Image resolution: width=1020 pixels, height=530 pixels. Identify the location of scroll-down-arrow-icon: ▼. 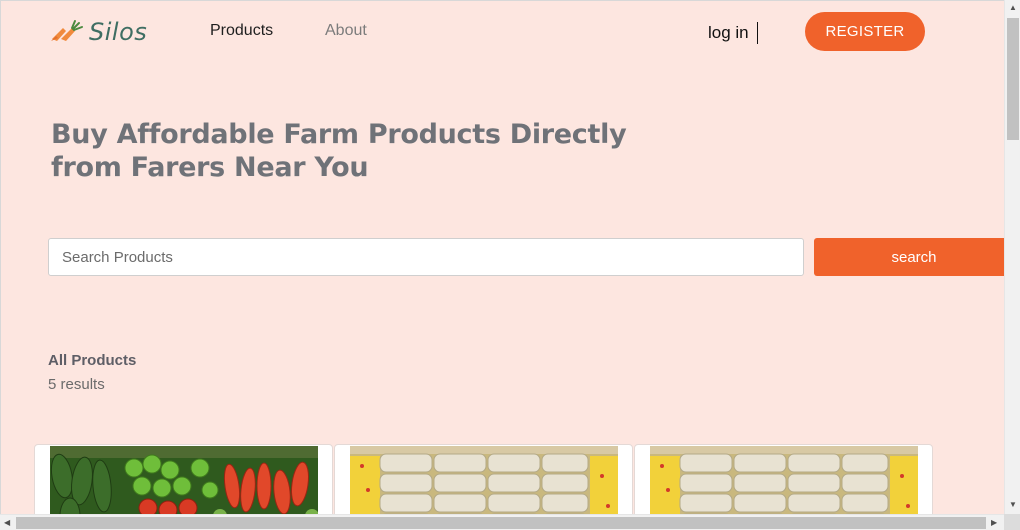
(1013, 504).